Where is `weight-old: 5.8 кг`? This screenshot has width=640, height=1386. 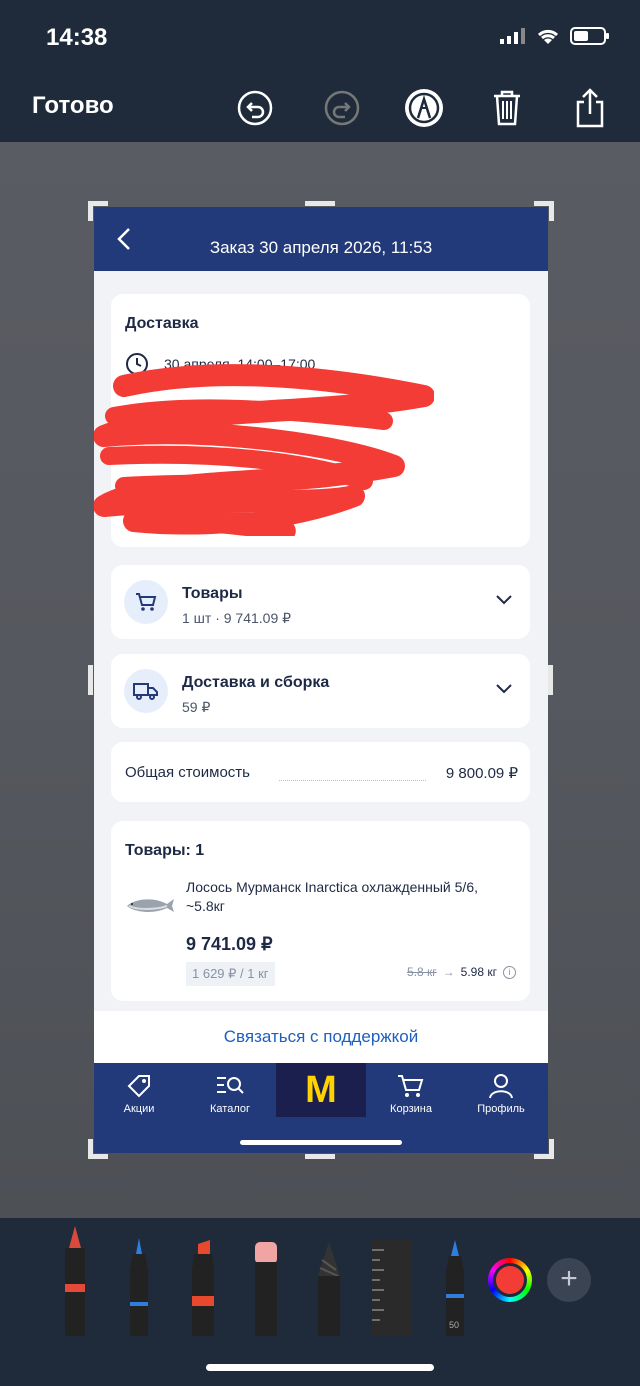 weight-old: 5.8 кг is located at coordinates (422, 972).